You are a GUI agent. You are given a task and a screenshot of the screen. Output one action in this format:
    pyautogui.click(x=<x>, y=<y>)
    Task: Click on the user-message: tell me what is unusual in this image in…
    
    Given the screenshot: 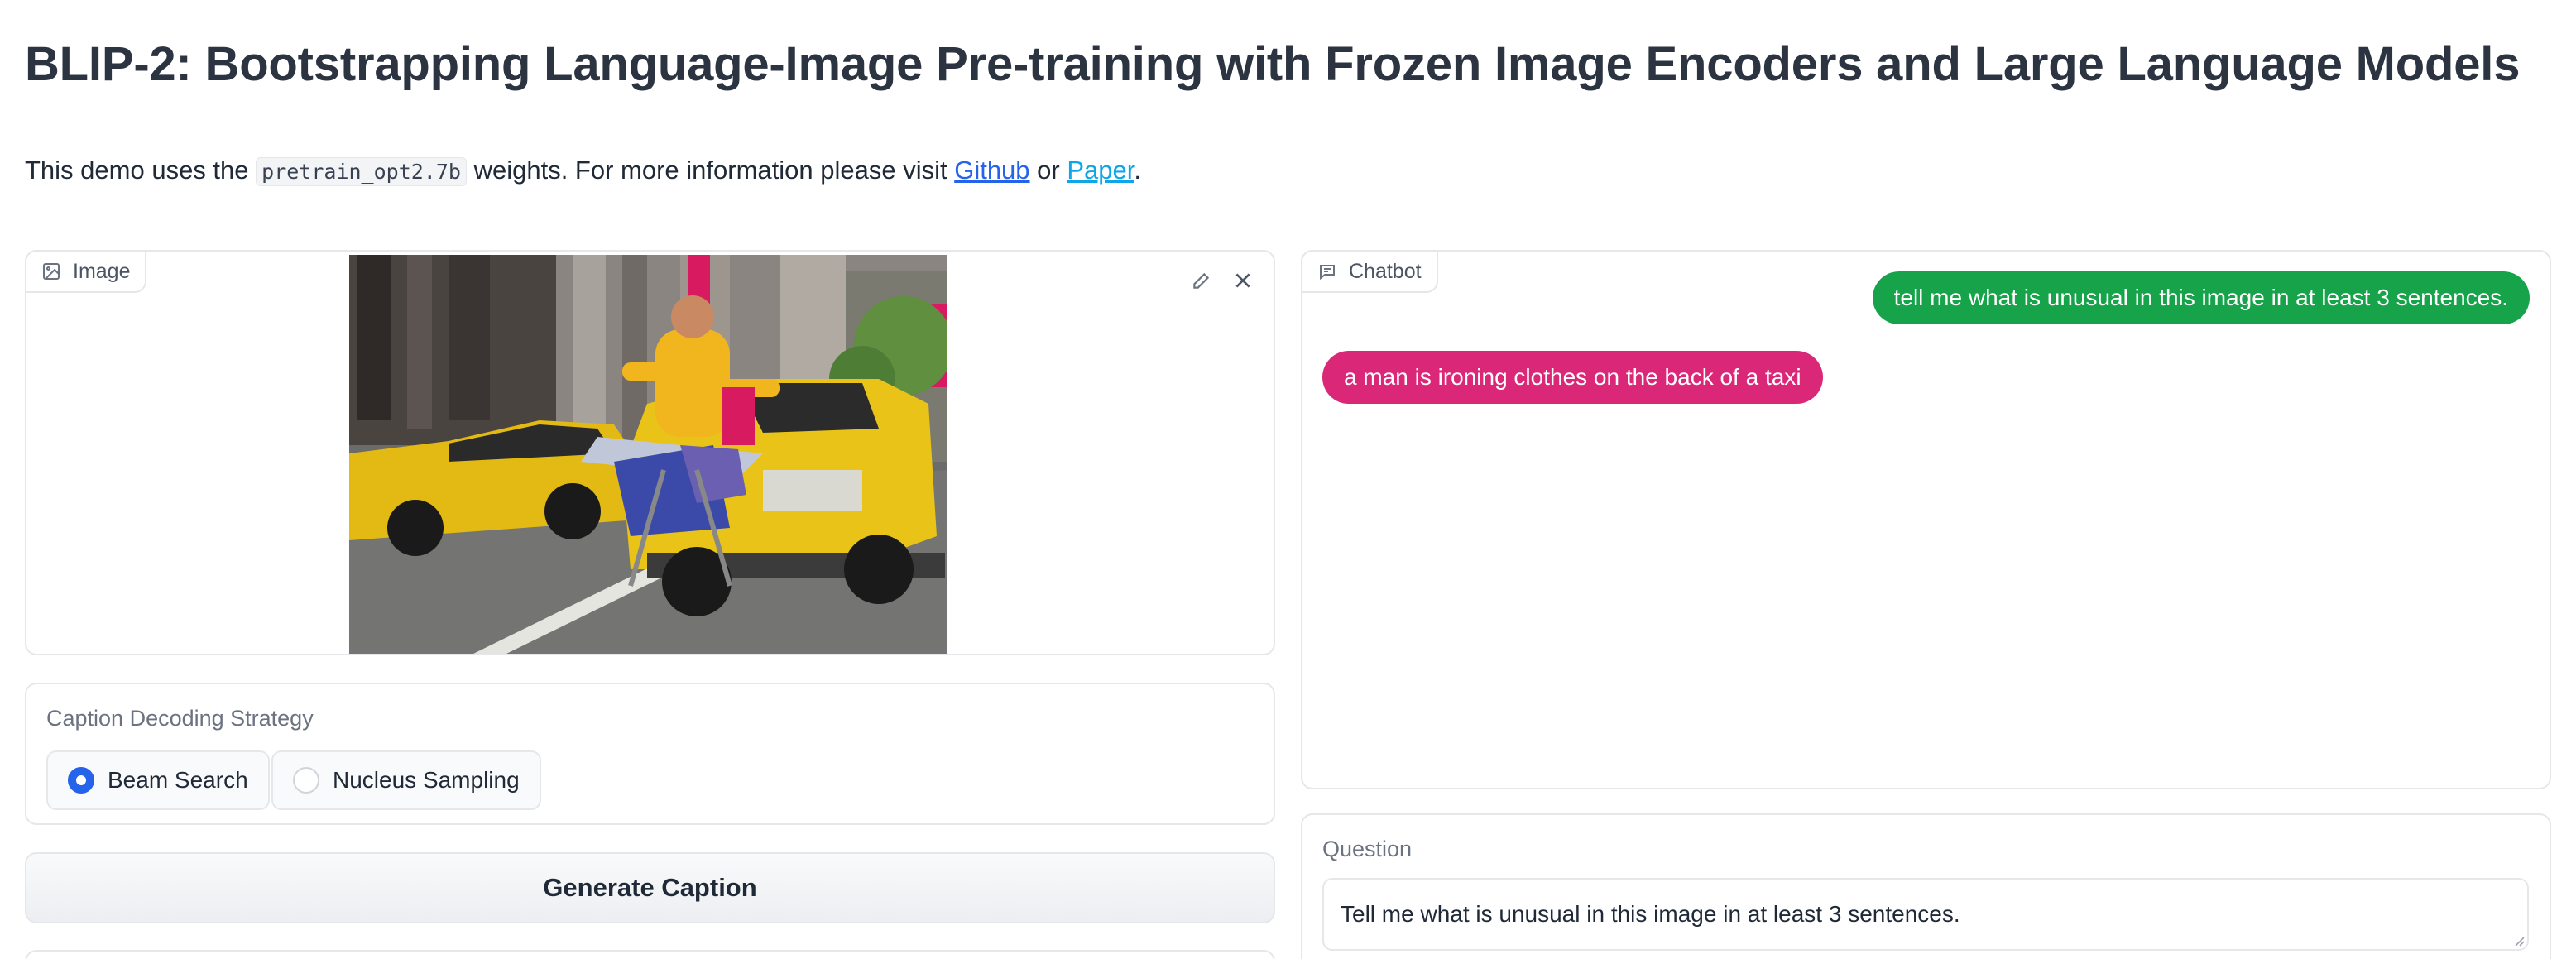 What is the action you would take?
    pyautogui.click(x=2201, y=297)
    